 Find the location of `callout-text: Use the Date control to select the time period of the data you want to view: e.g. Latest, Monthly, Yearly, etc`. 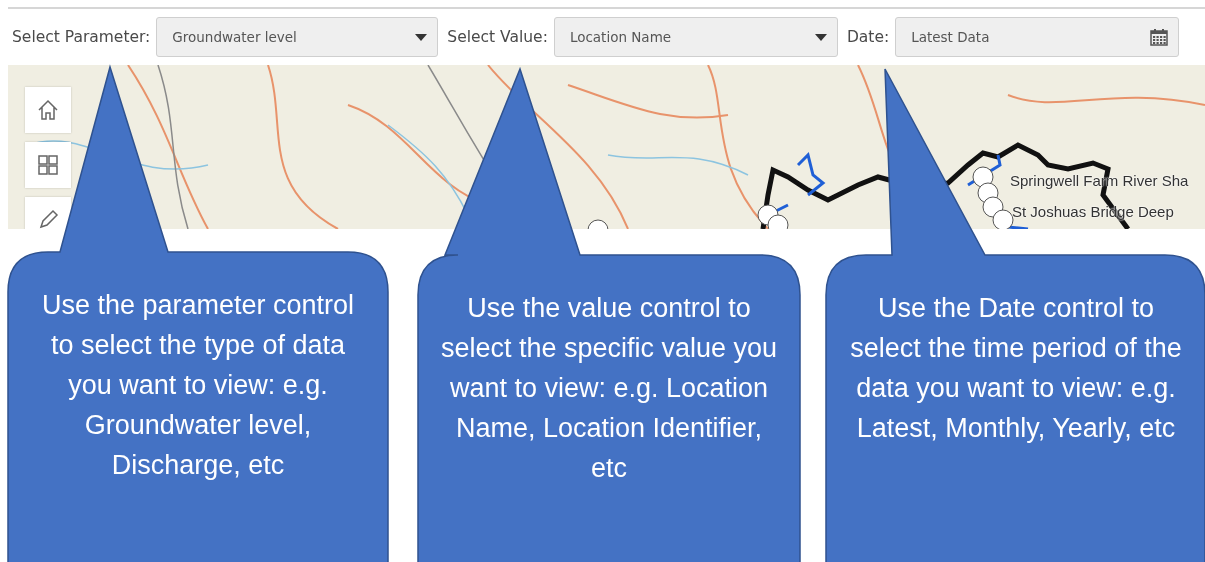

callout-text: Use the Date control to select the time period of the data you want to view: e.g. Latest, Monthly, Yearly, etc is located at coordinates (1016, 368).